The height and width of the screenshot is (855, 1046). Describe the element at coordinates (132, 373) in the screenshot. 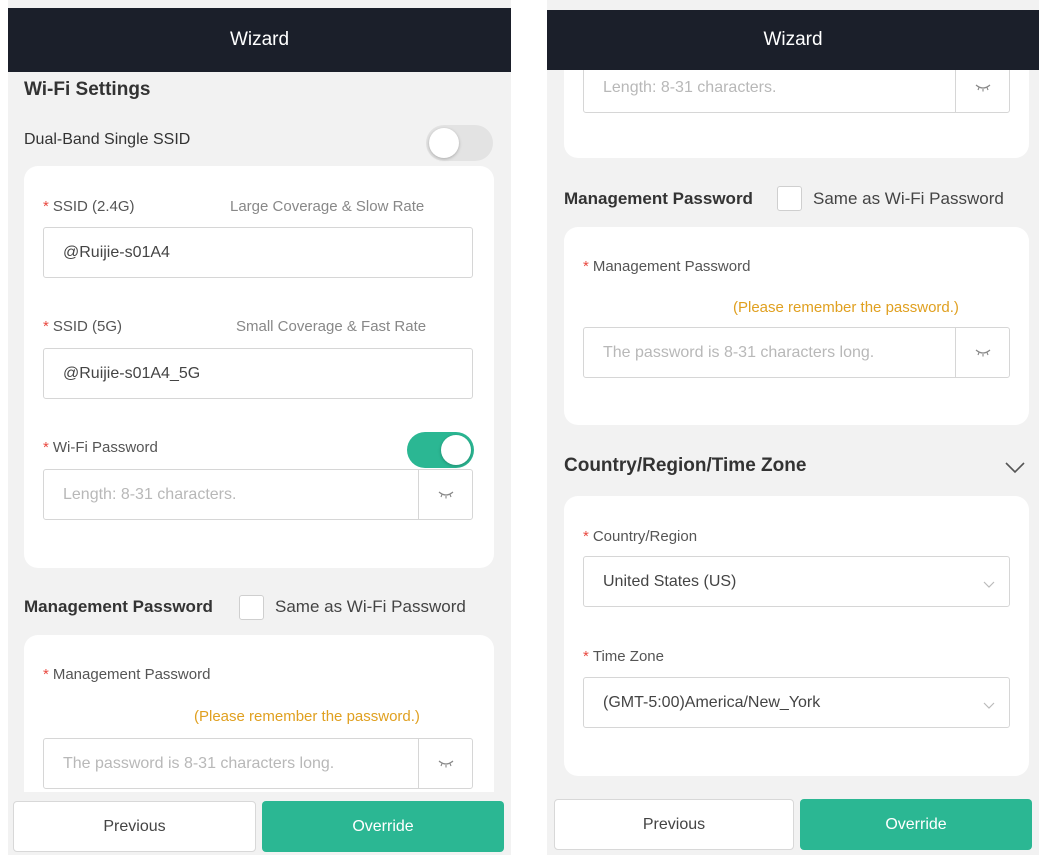

I see `ssid-5-value: @Ruijie-s01A4_5G` at that location.